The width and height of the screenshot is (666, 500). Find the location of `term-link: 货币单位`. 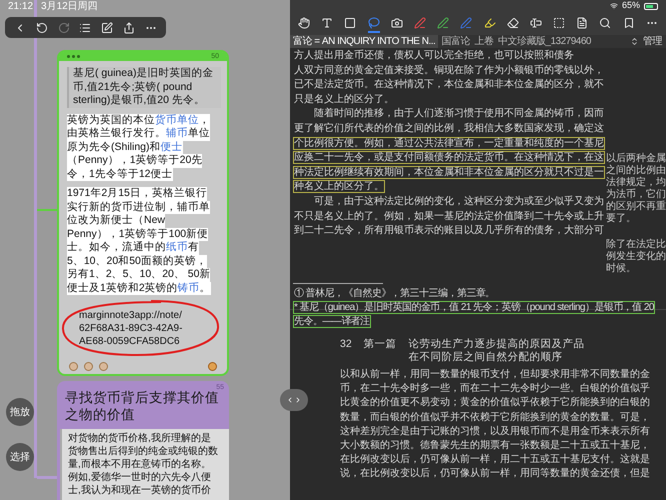

term-link: 货币单位 is located at coordinates (177, 120).